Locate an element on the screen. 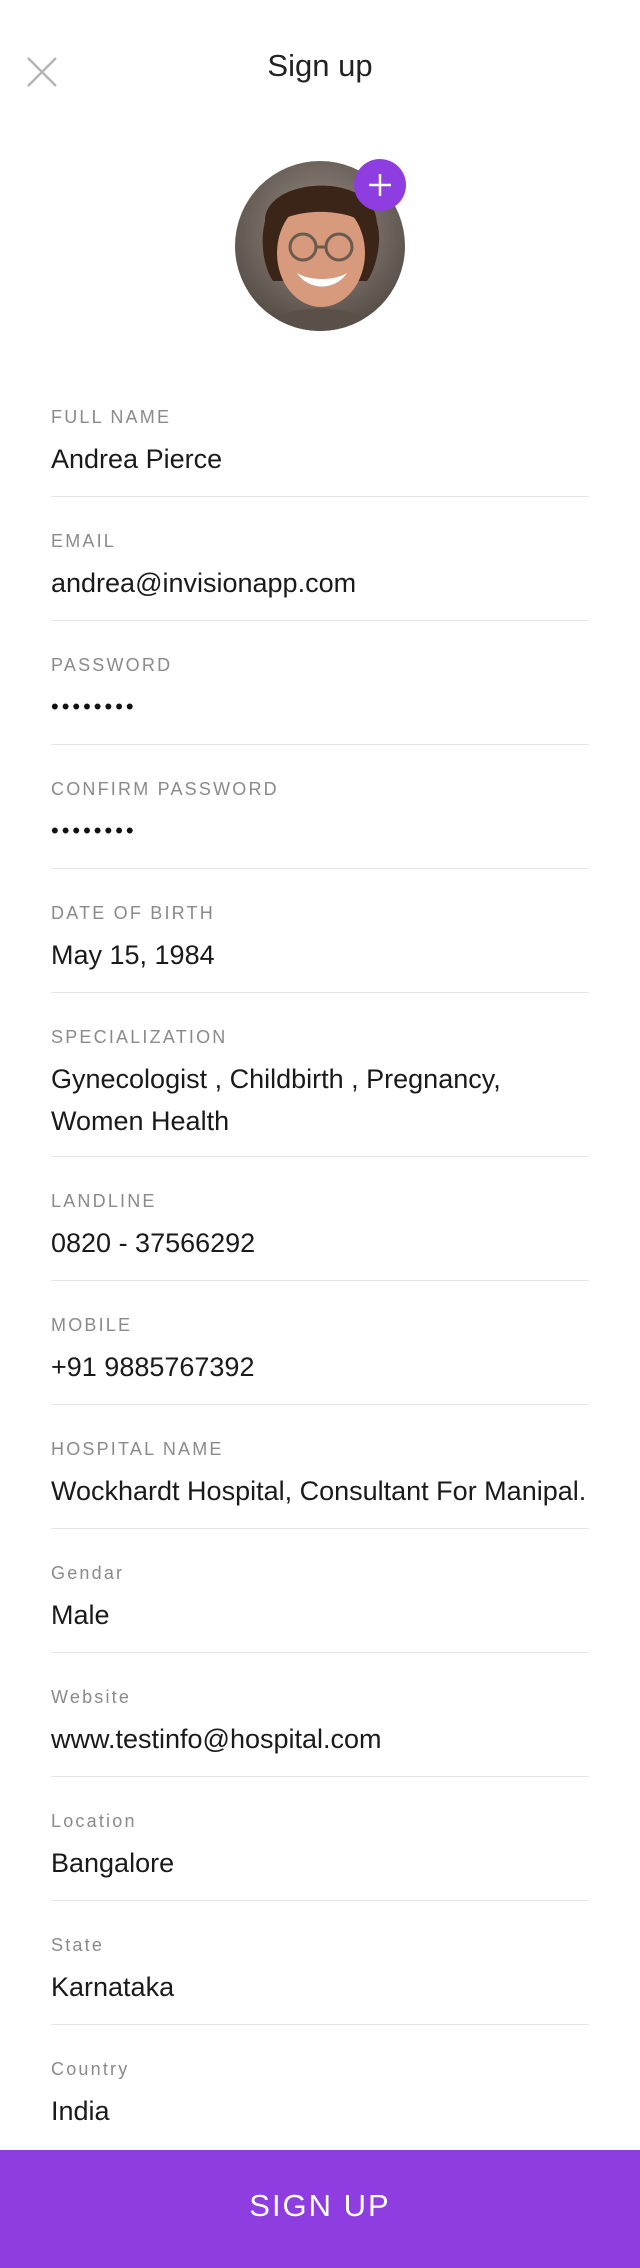  mobile-value: +91 9885767392 is located at coordinates (320, 1367).